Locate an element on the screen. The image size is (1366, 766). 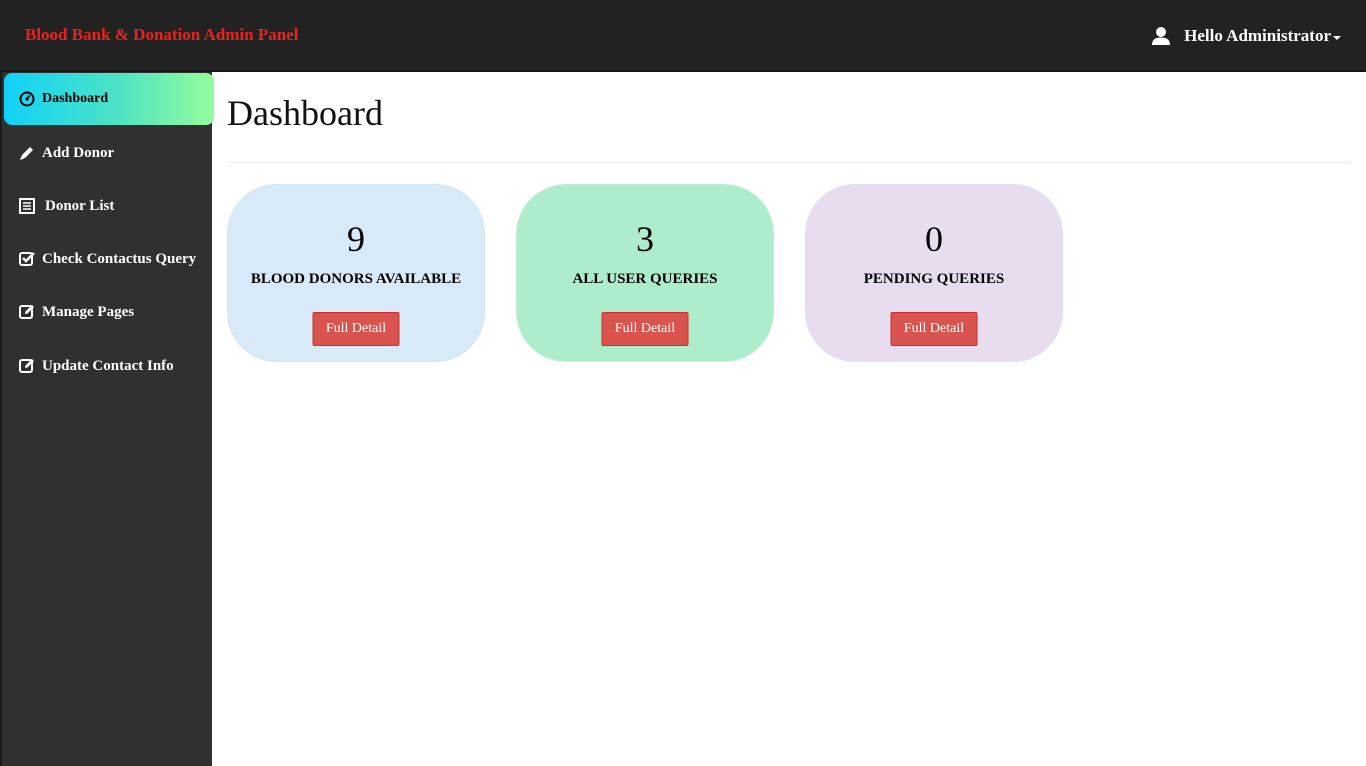
brand-link: Blood Bank & Donation Admin Panel is located at coordinates (162, 35).